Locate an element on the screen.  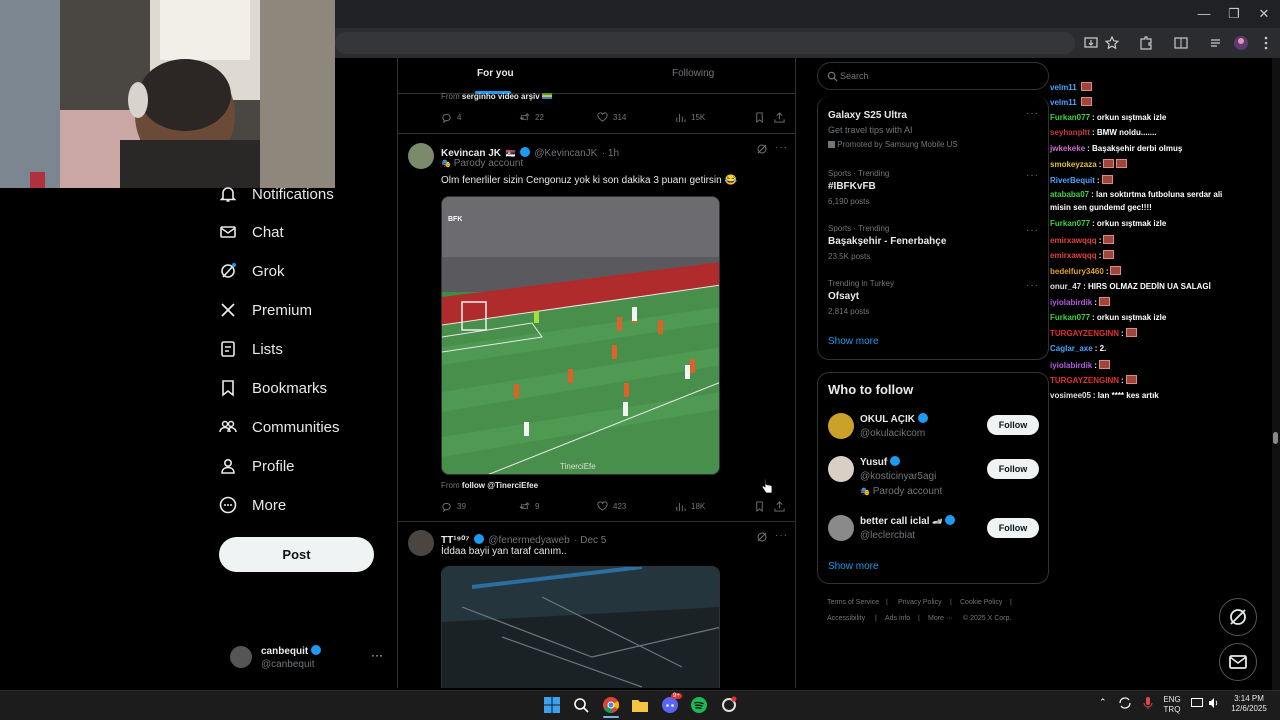
mail-icon is located at coordinates (1238, 662).